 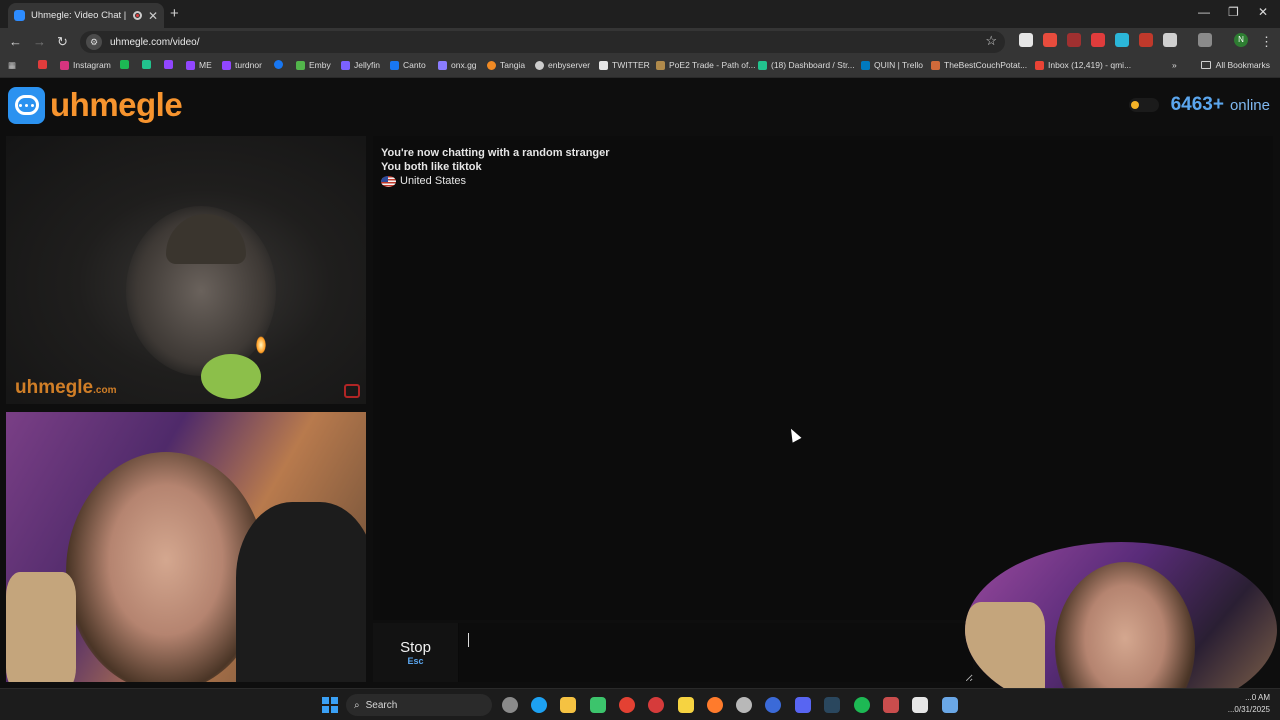 I want to click on site-logo: uhmegle, so click(x=95, y=105).